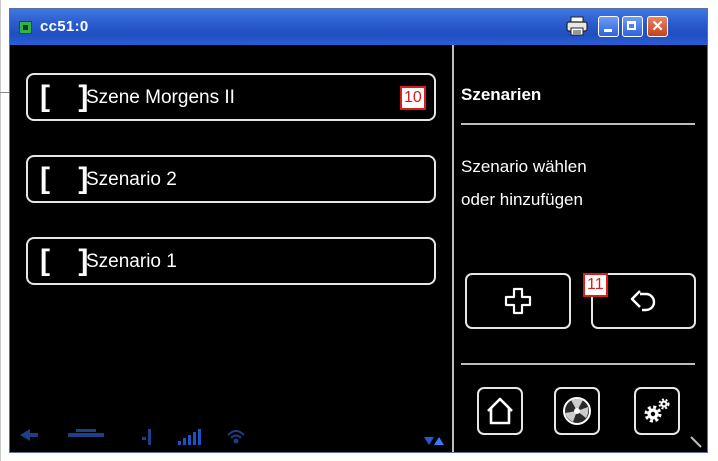  I want to click on panel-divider, so click(453, 248).